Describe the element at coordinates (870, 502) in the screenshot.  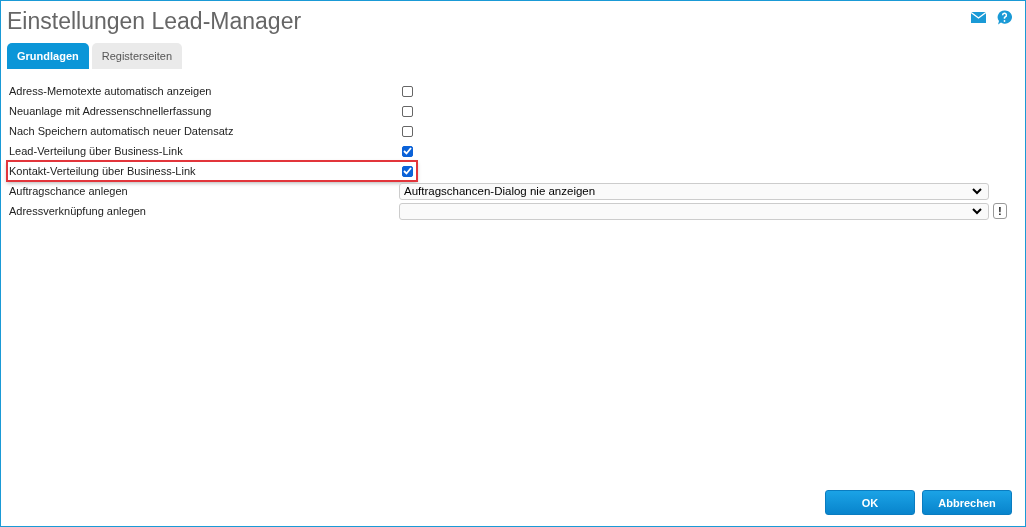
I see `ok-button: OK` at that location.